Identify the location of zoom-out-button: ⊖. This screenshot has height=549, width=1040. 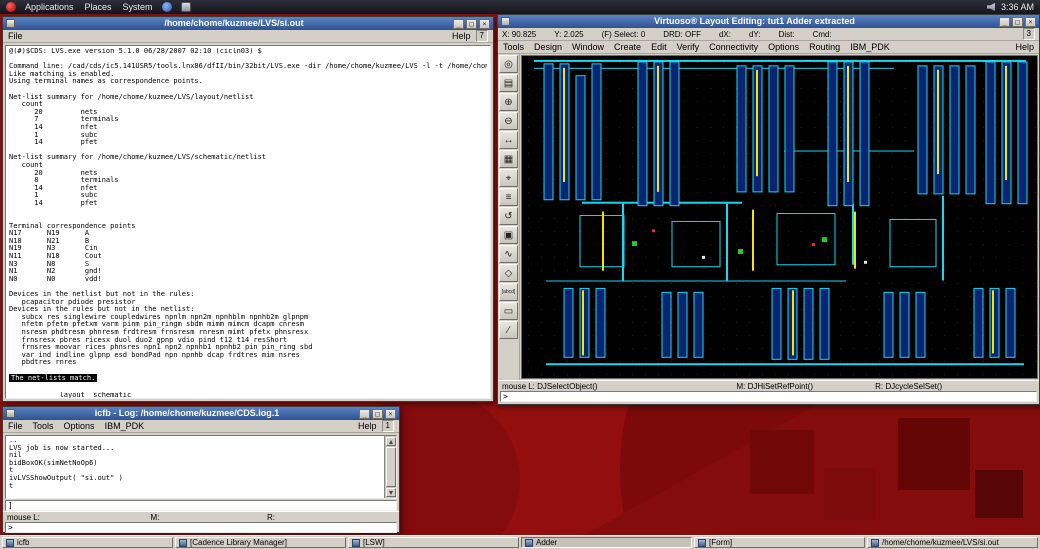
(508, 121).